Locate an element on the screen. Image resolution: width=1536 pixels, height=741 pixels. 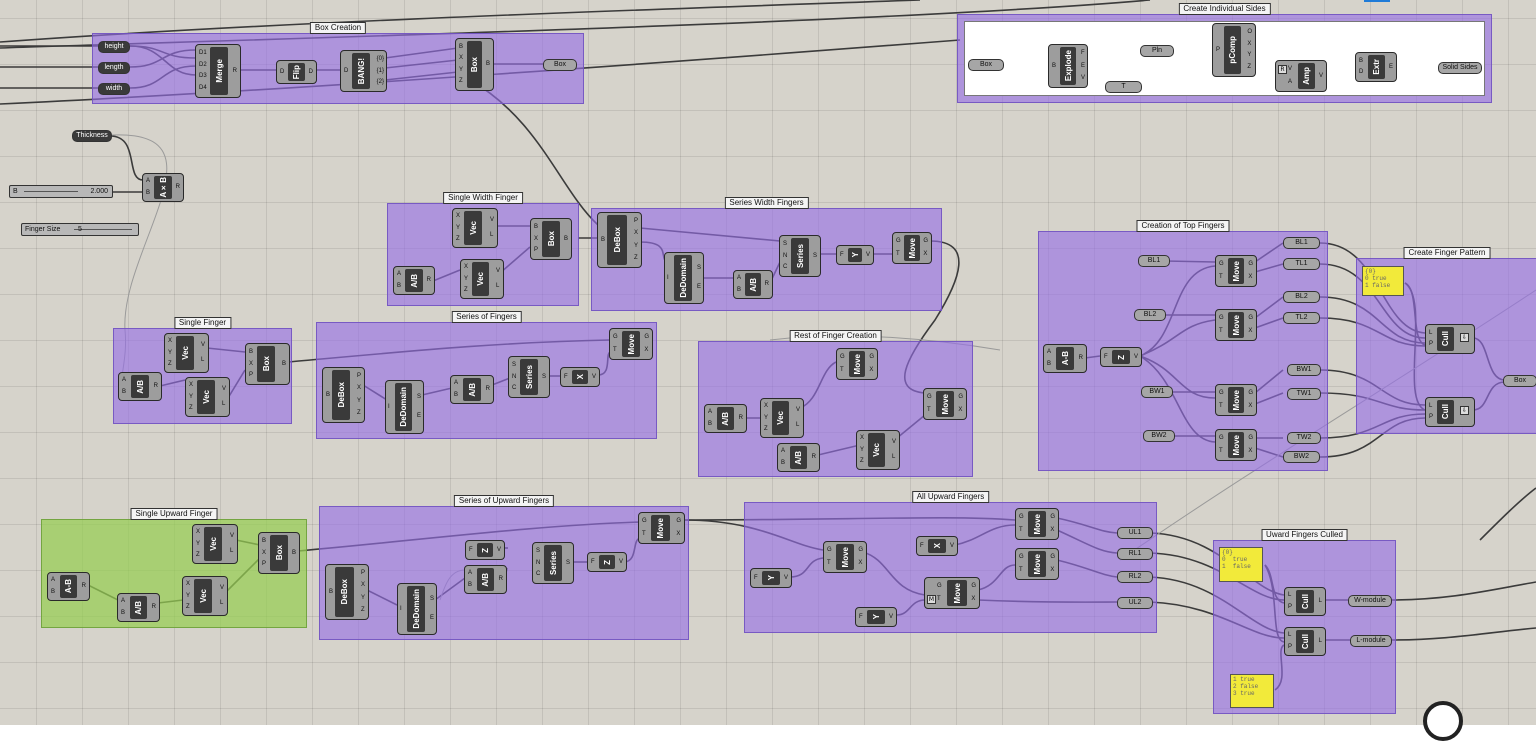
panel-finger-pattern: {0} 0 true 1 false is located at coordinates (1383, 281).